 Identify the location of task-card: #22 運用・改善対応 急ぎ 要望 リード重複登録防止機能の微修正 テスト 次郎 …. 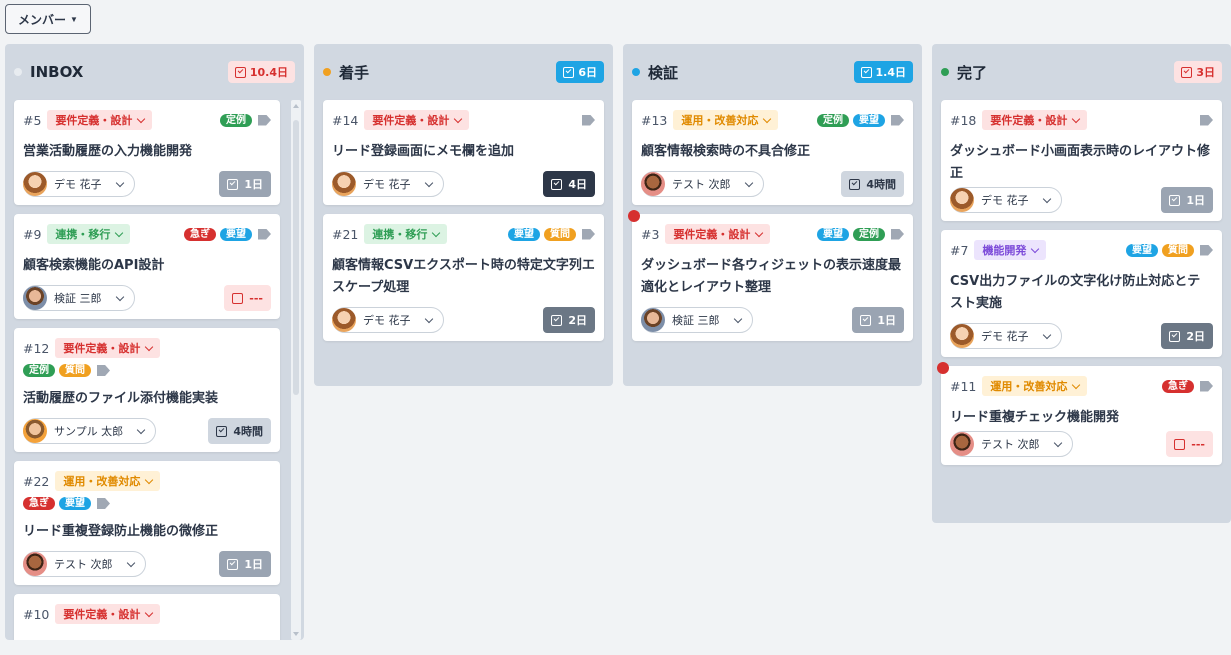
(147, 523).